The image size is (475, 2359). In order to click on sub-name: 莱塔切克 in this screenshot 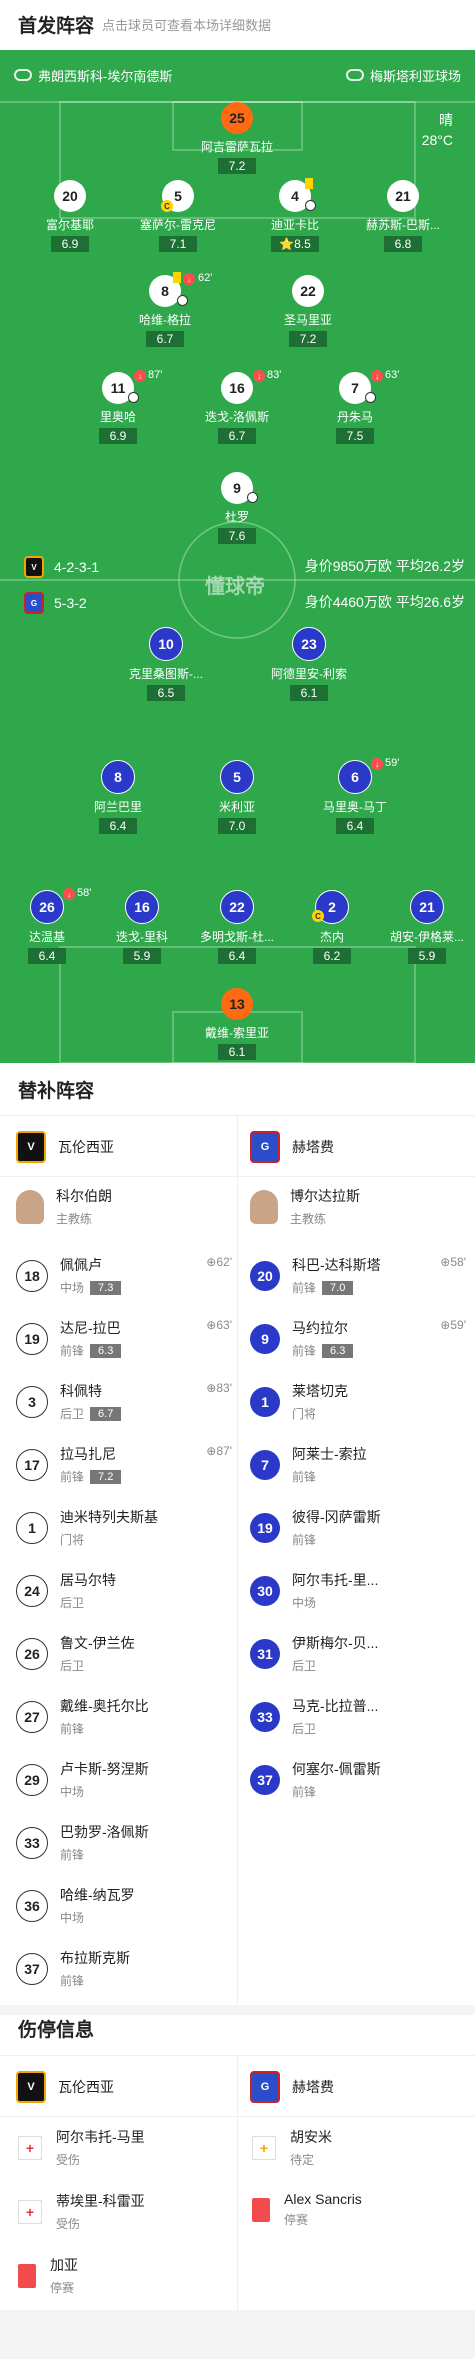, I will do `click(320, 1391)`.